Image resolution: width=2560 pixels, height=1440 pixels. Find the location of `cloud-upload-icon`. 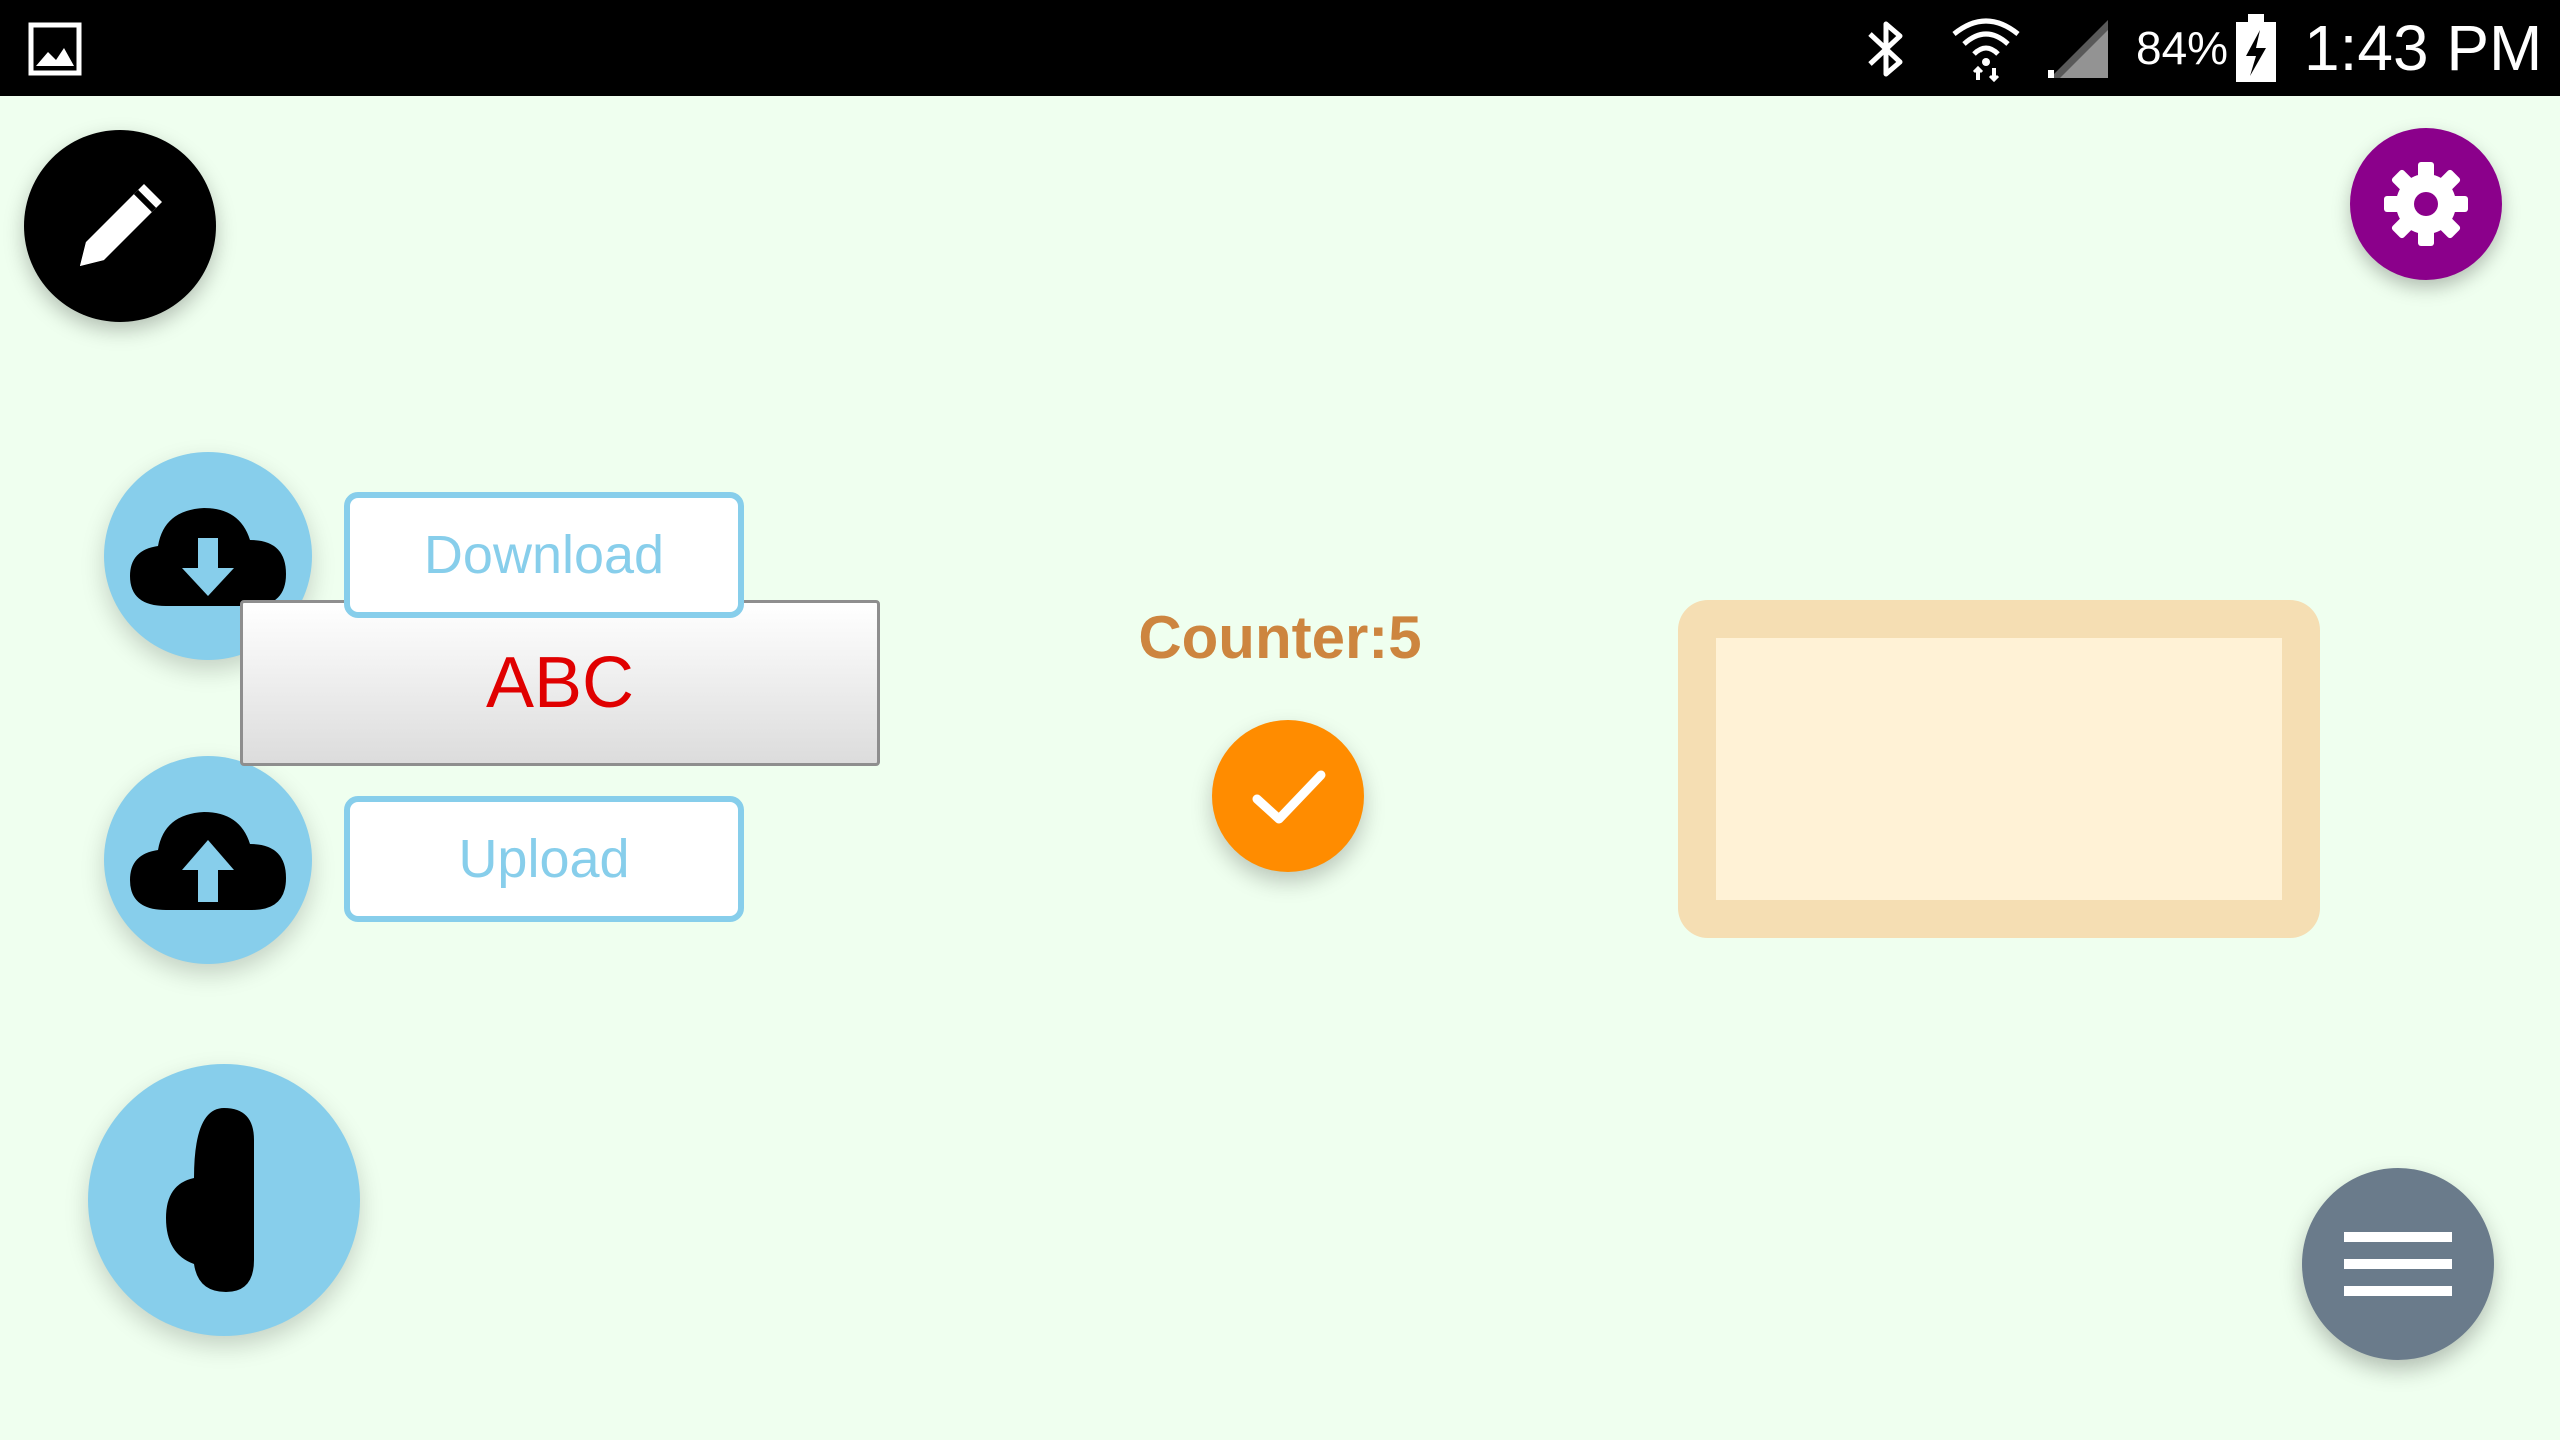

cloud-upload-icon is located at coordinates (208, 861).